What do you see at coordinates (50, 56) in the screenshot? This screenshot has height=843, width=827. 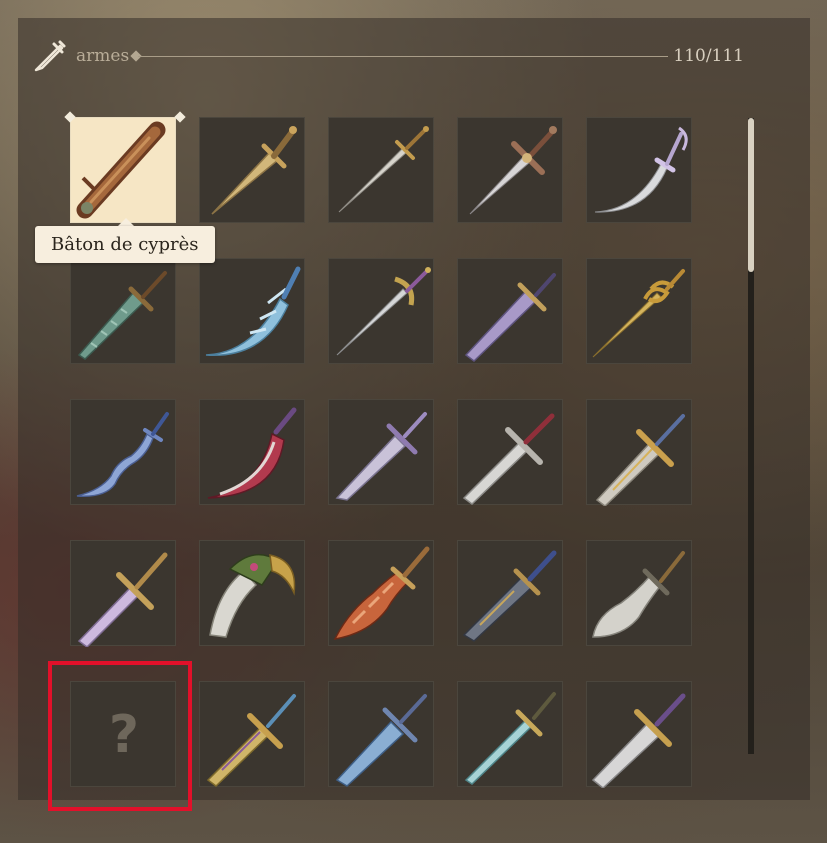 I see `sword-icon` at bounding box center [50, 56].